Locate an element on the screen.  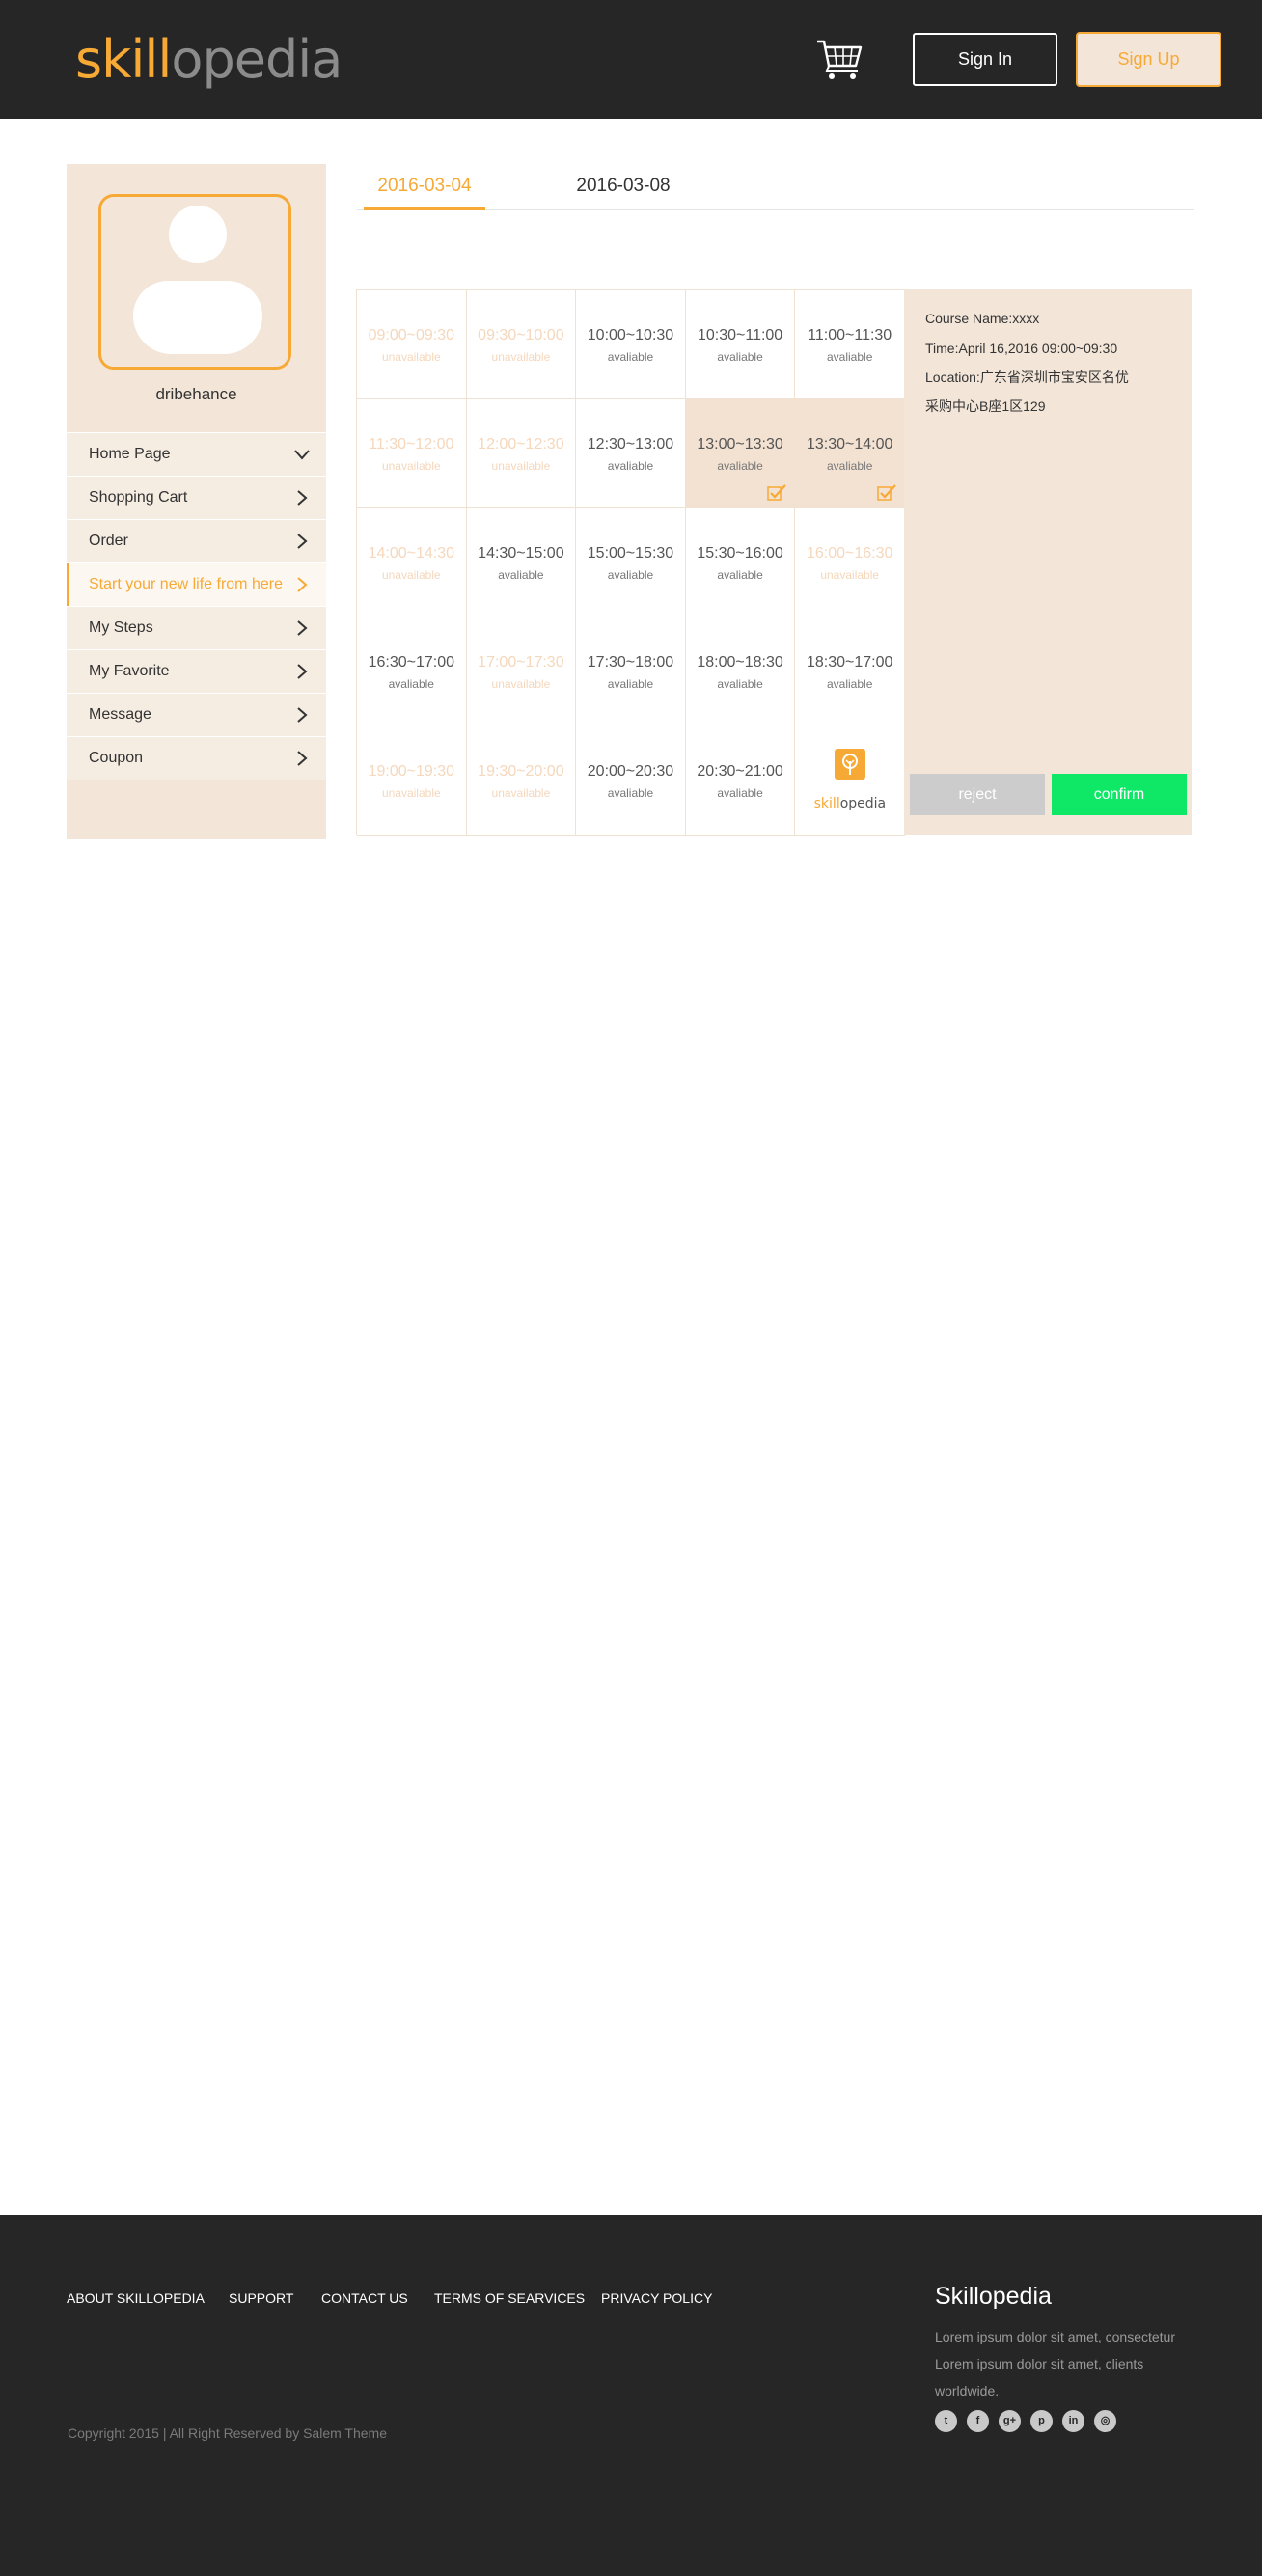
footer-brand: Skillopedia is located at coordinates (994, 2296).